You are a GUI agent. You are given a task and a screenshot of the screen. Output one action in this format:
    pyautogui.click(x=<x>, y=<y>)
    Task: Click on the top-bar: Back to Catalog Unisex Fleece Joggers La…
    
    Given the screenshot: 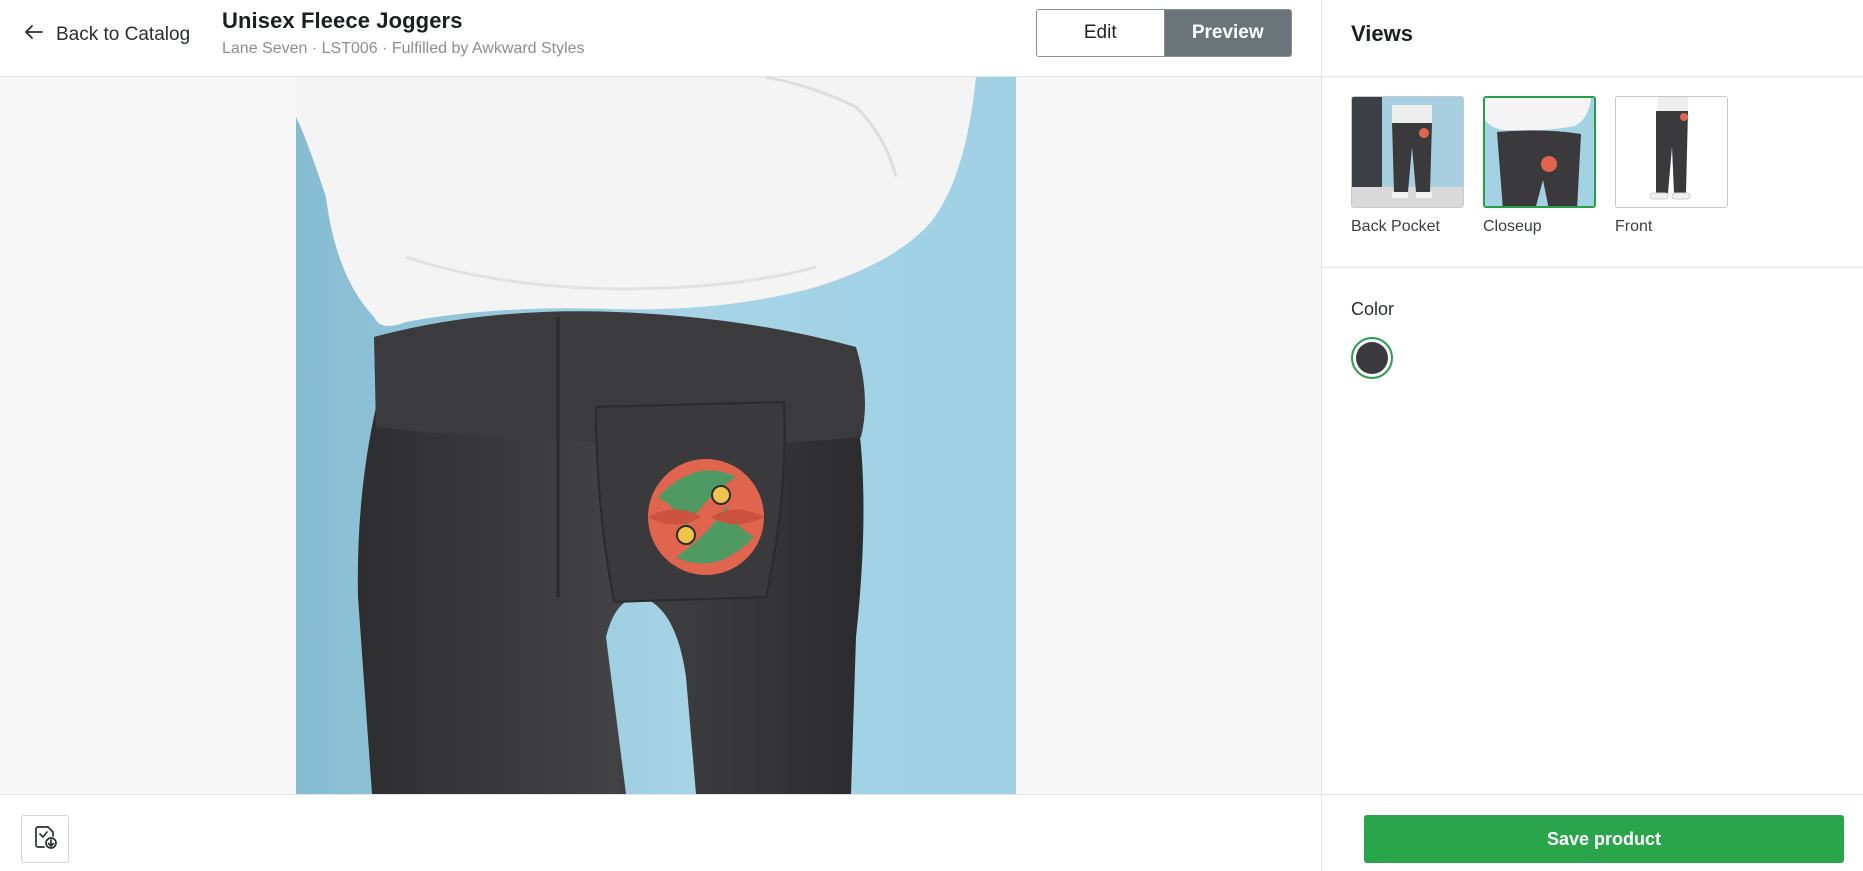 What is the action you would take?
    pyautogui.click(x=660, y=38)
    